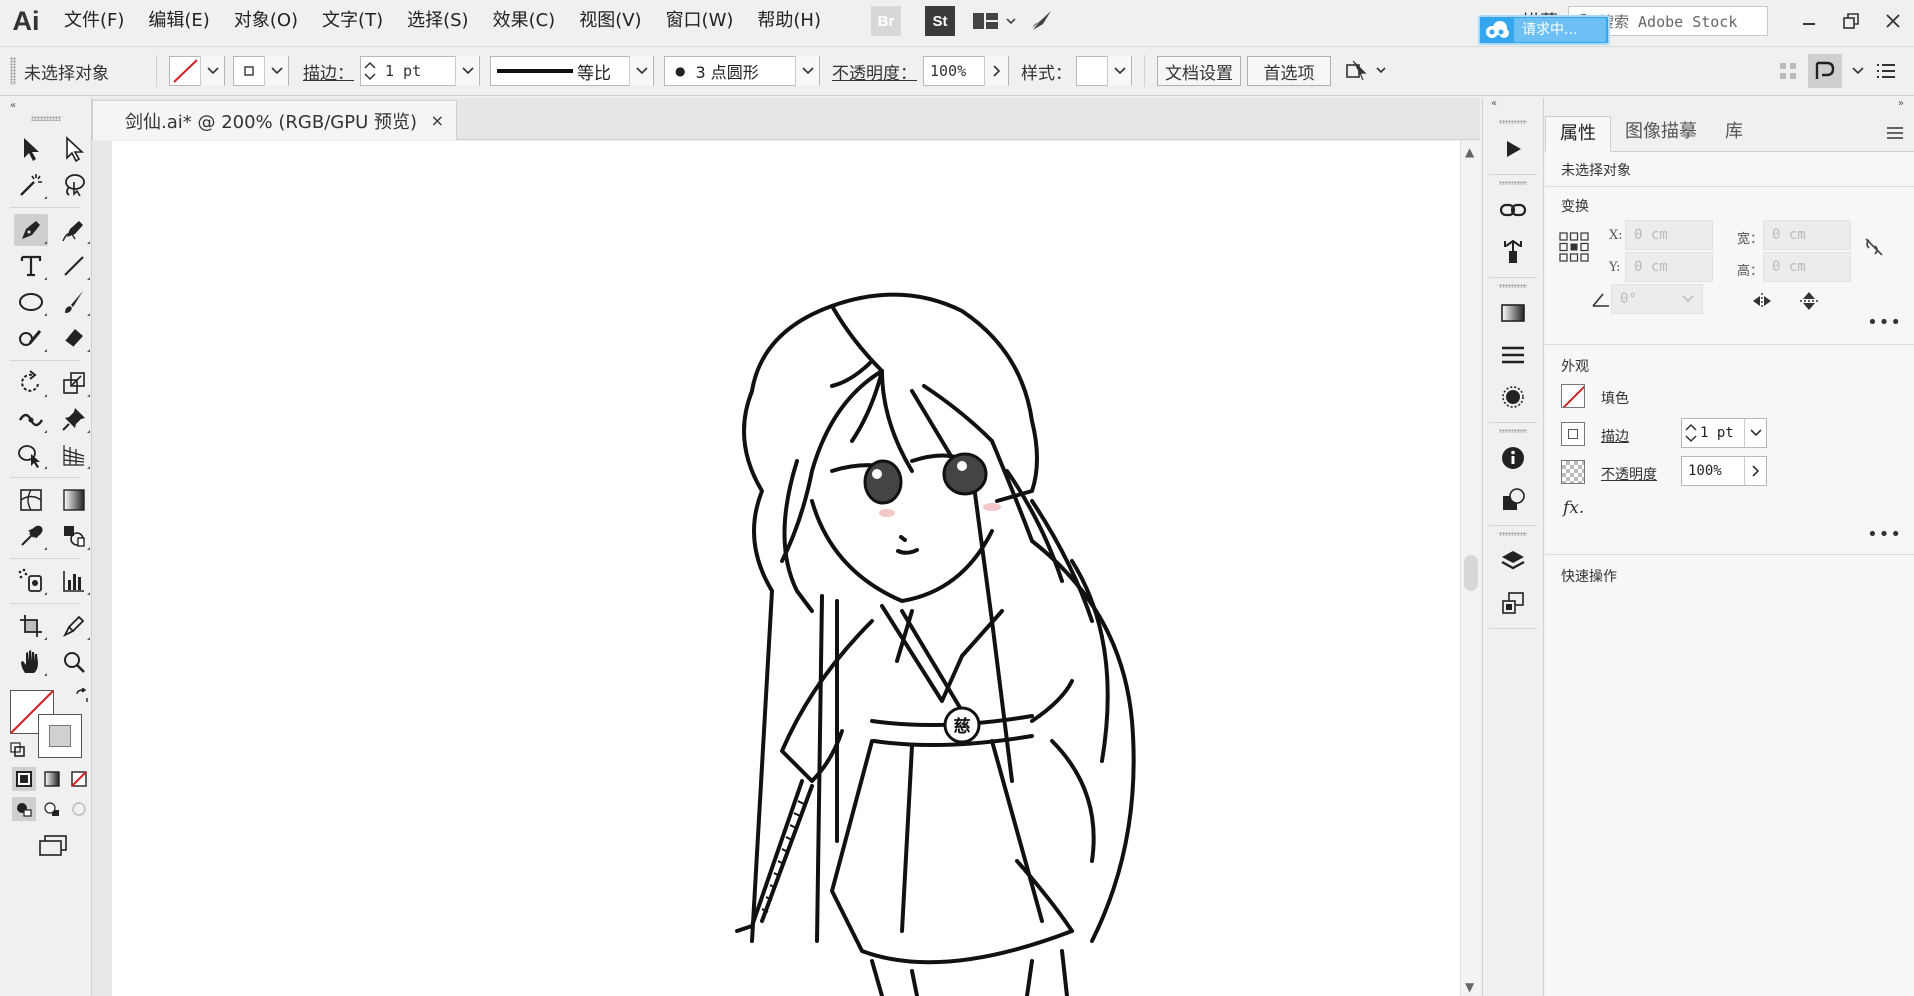 The height and width of the screenshot is (996, 1914). Describe the element at coordinates (64, 847) in the screenshot. I see `screen-mode-button` at that location.